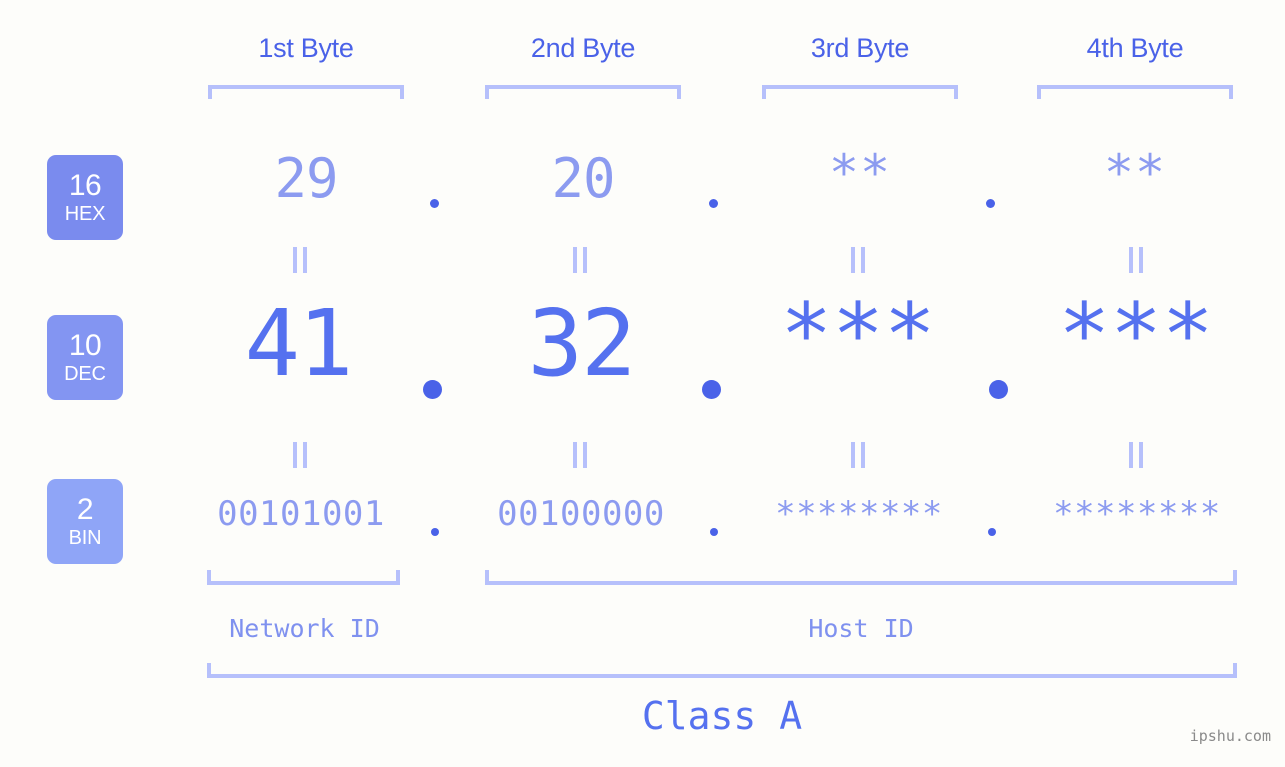  What do you see at coordinates (85, 185) in the screenshot?
I see `radix-badge-hex-number: 16` at bounding box center [85, 185].